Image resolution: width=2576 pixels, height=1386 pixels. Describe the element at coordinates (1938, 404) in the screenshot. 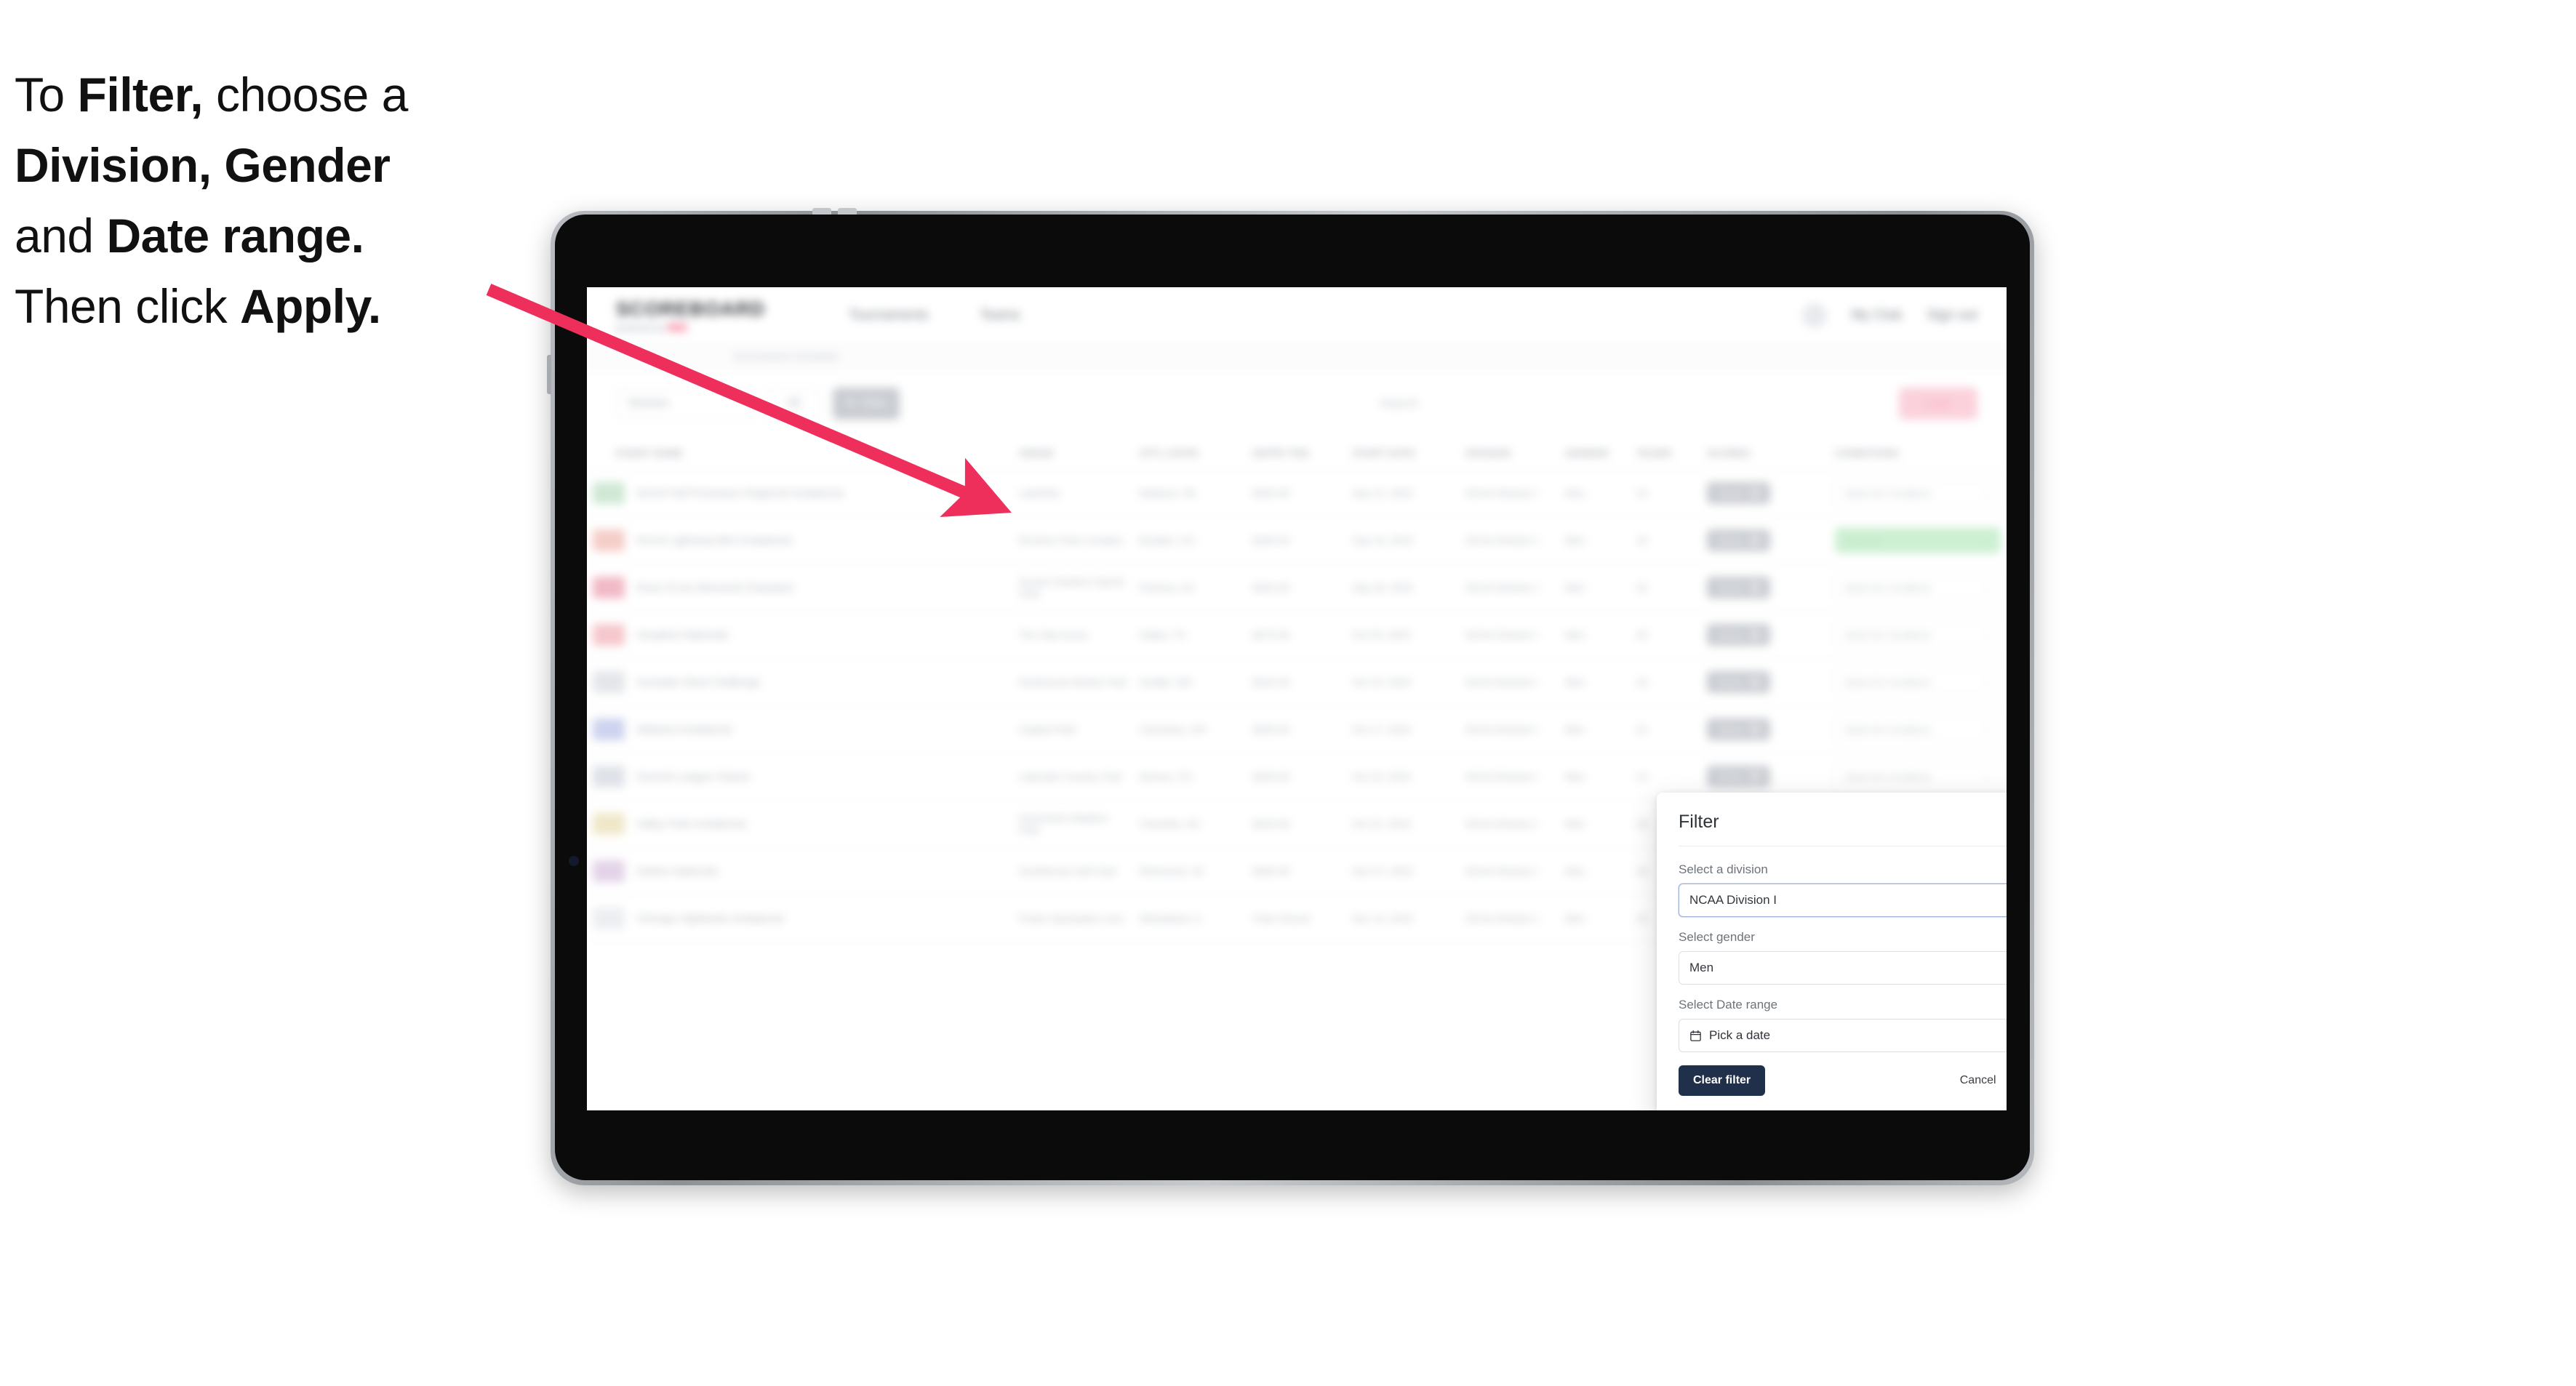

I see `login-button: Login` at that location.